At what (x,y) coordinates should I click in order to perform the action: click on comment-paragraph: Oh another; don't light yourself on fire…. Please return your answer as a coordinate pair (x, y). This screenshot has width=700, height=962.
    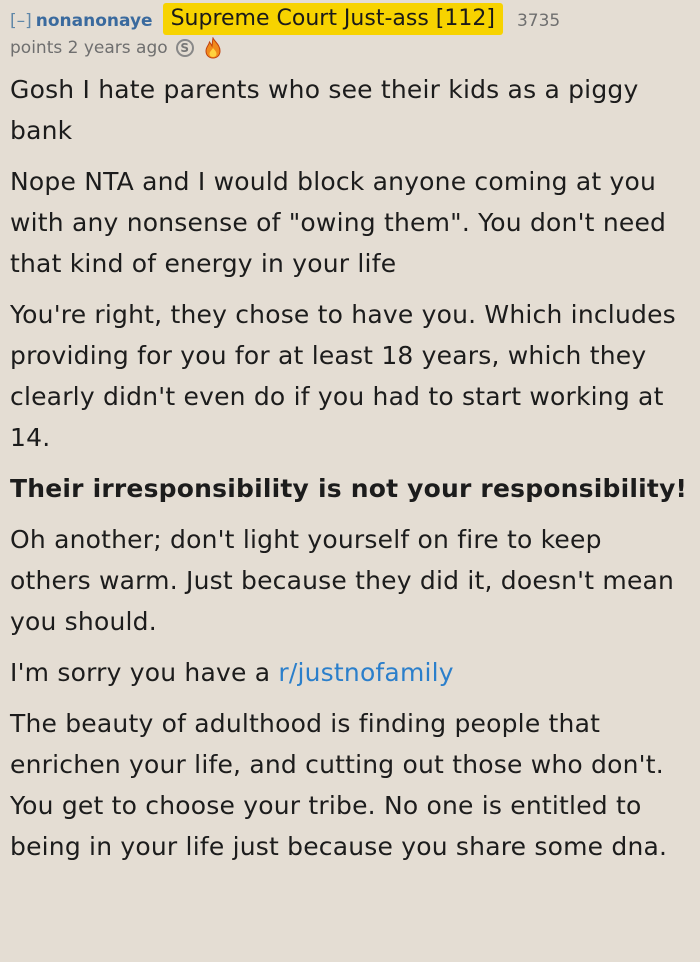
    Looking at the image, I should click on (342, 580).